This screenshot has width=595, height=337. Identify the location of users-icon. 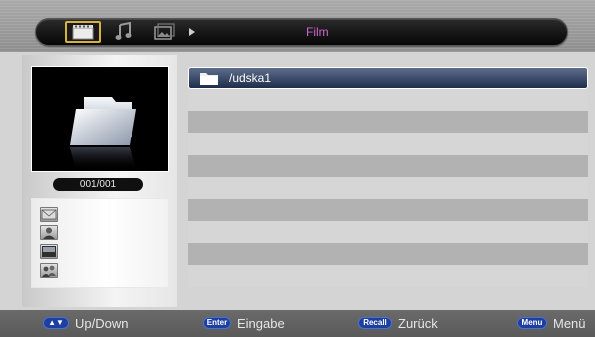
(49, 270).